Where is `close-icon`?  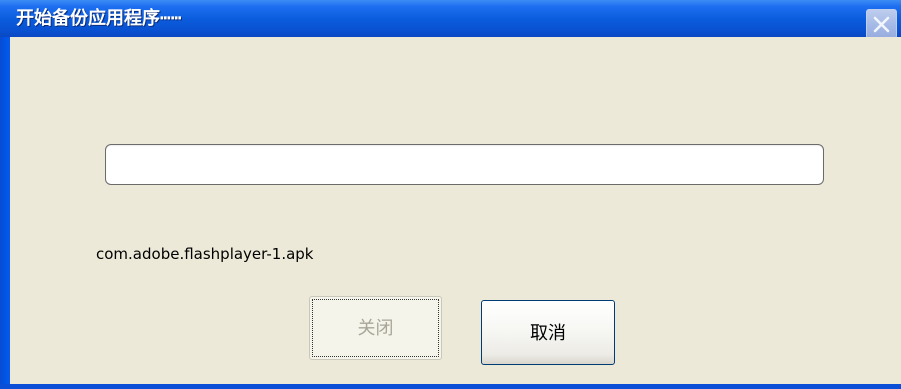
close-icon is located at coordinates (881, 24).